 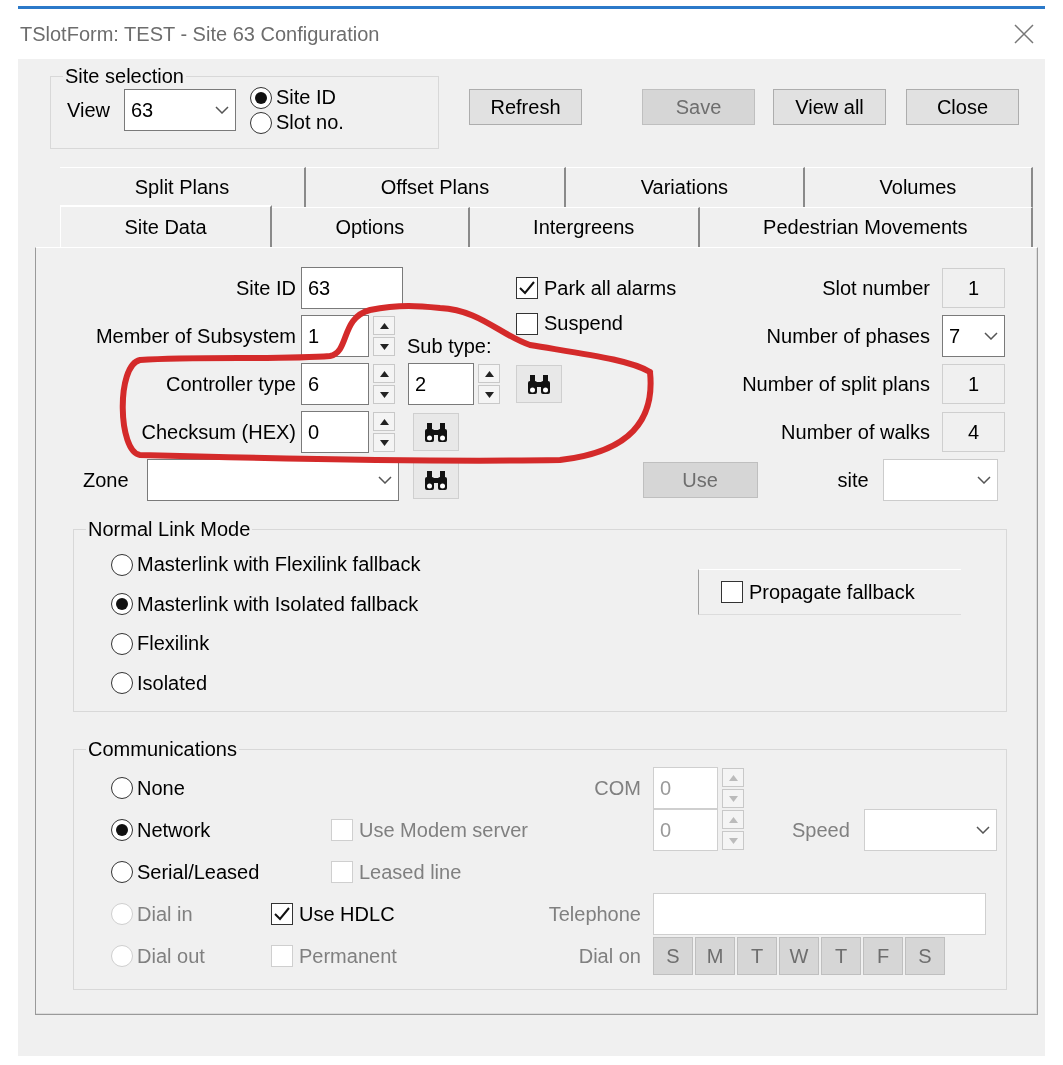 What do you see at coordinates (594, 913) in the screenshot?
I see `field-label: Telephone` at bounding box center [594, 913].